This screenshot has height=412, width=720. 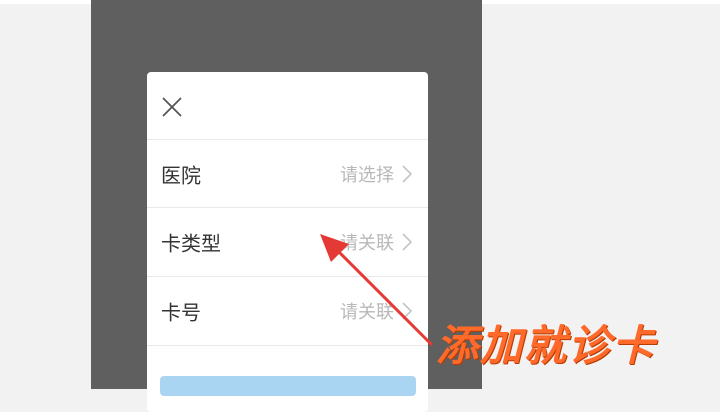 I want to click on card-type-row: 卡类型 请关联, so click(x=287, y=241).